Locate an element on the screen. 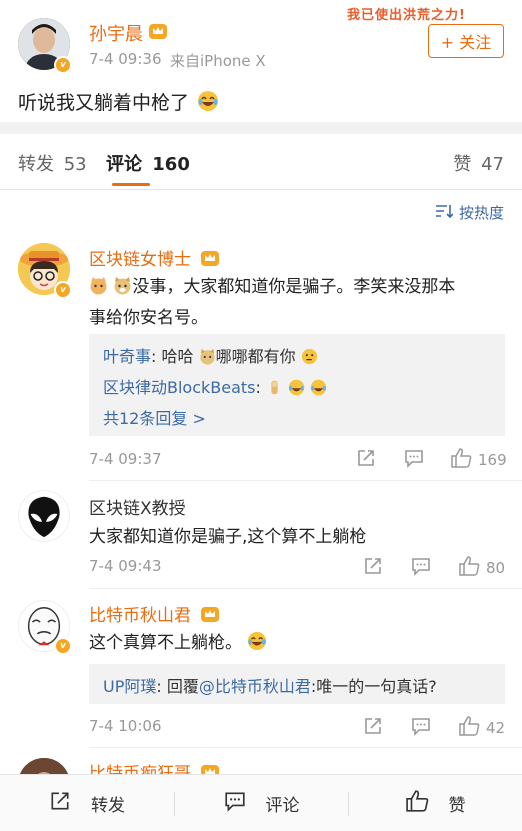 This screenshot has width=522, height=831. like-comment-button: 80 is located at coordinates (482, 568).